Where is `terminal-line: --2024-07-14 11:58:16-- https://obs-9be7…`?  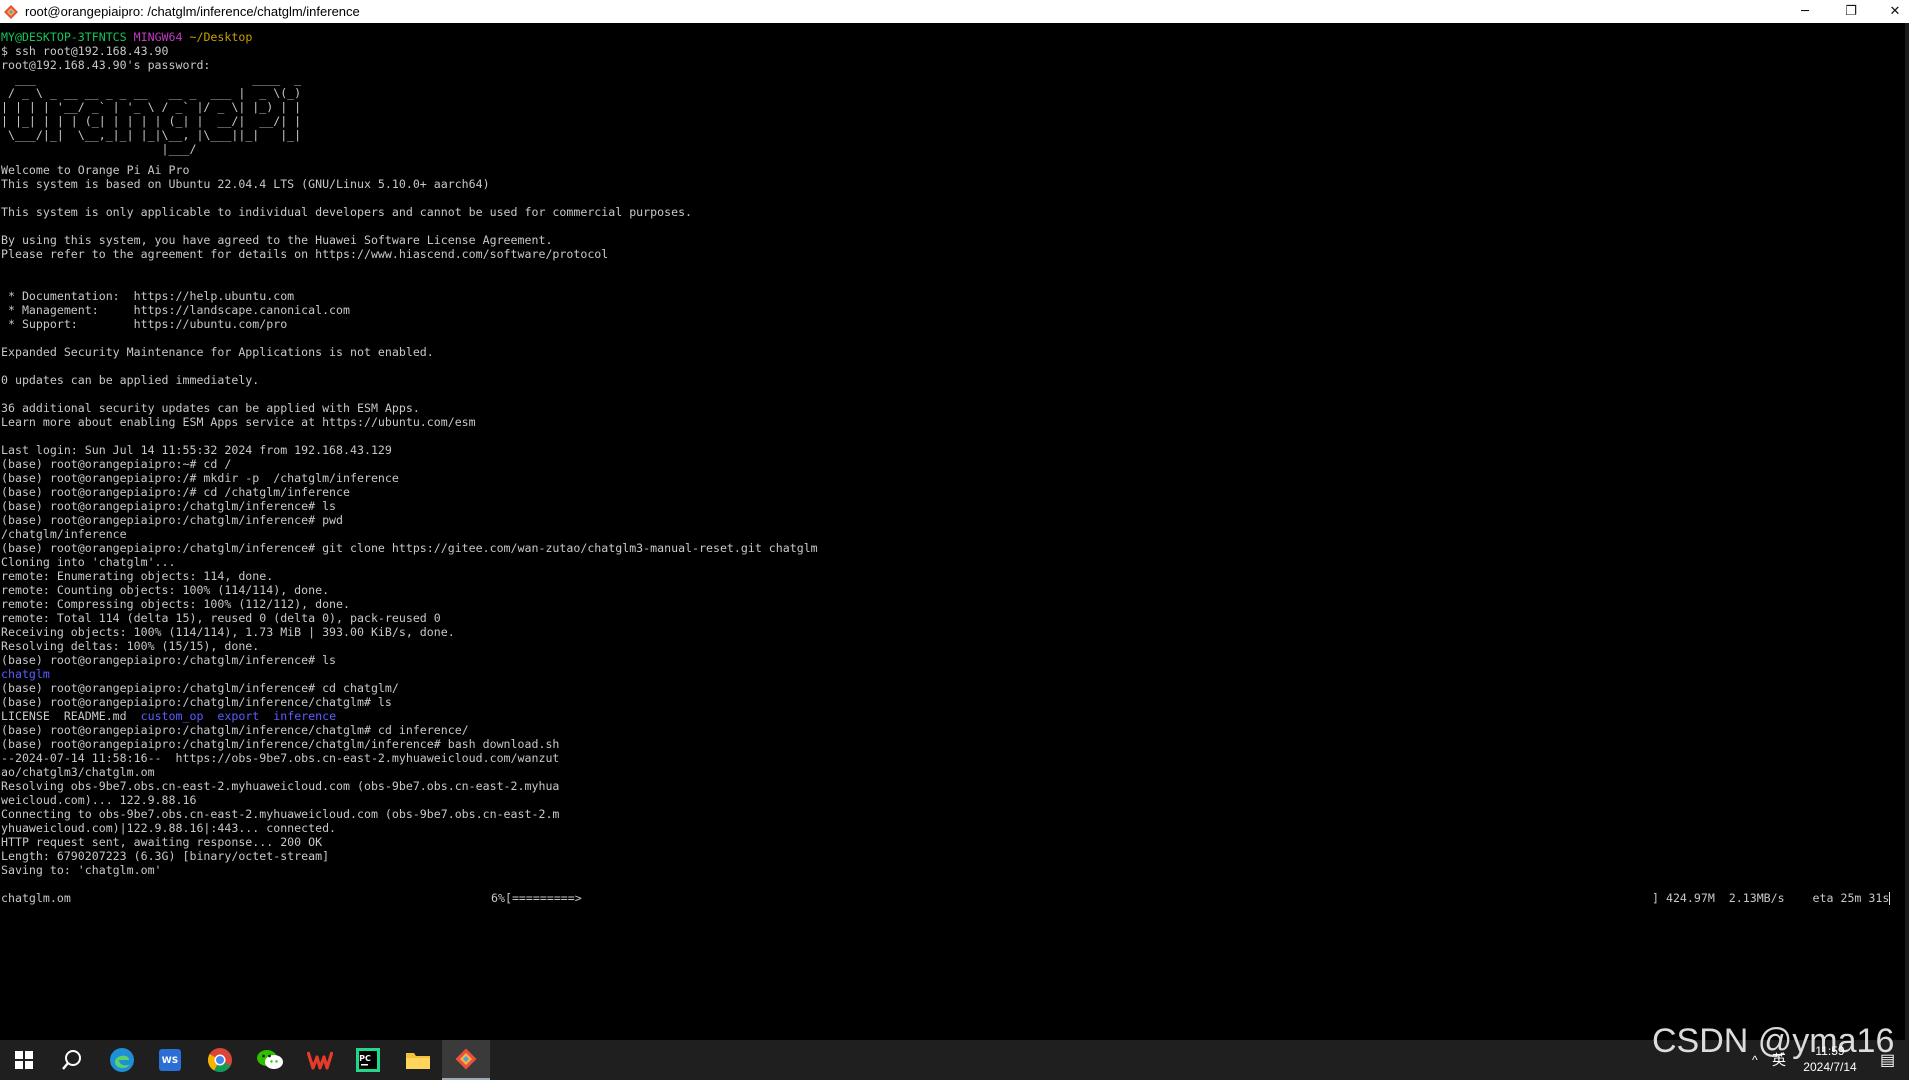
terminal-line: --2024-07-14 11:58:16-- https://obs-9be7… is located at coordinates (280, 758).